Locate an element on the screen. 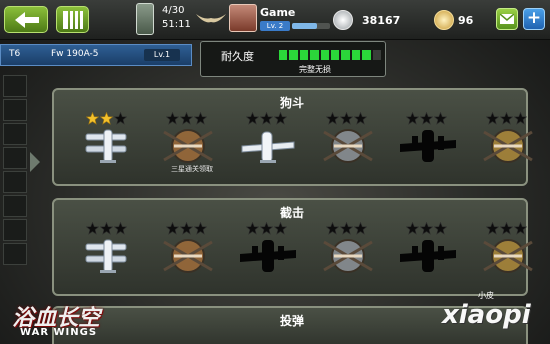 Image resolution: width=550 pixels, height=344 pixels. silver-amount: 38167 is located at coordinates (381, 20).